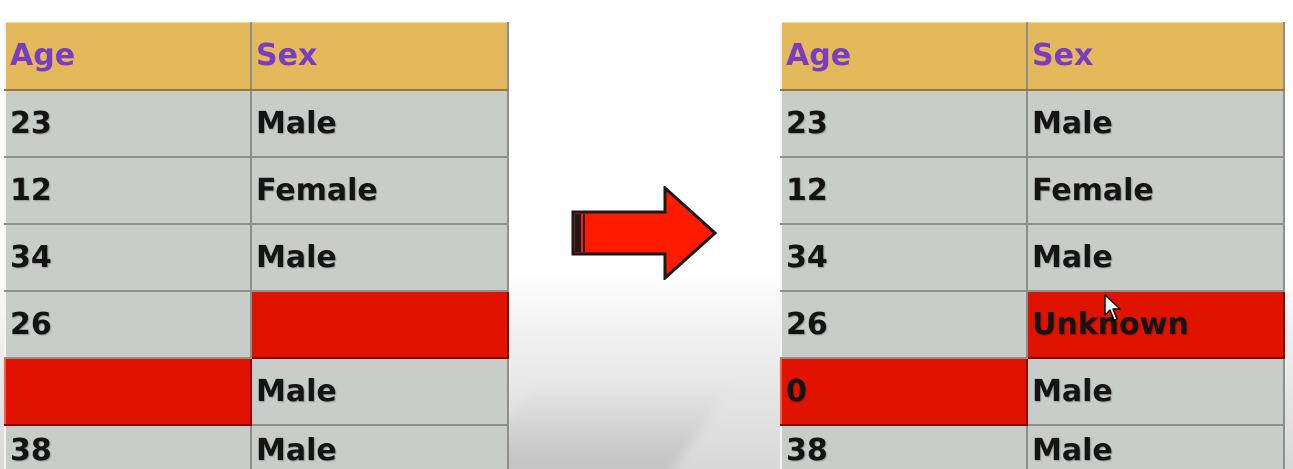 Image resolution: width=1293 pixels, height=469 pixels. What do you see at coordinates (128, 391) in the screenshot?
I see `missing-age-cell` at bounding box center [128, 391].